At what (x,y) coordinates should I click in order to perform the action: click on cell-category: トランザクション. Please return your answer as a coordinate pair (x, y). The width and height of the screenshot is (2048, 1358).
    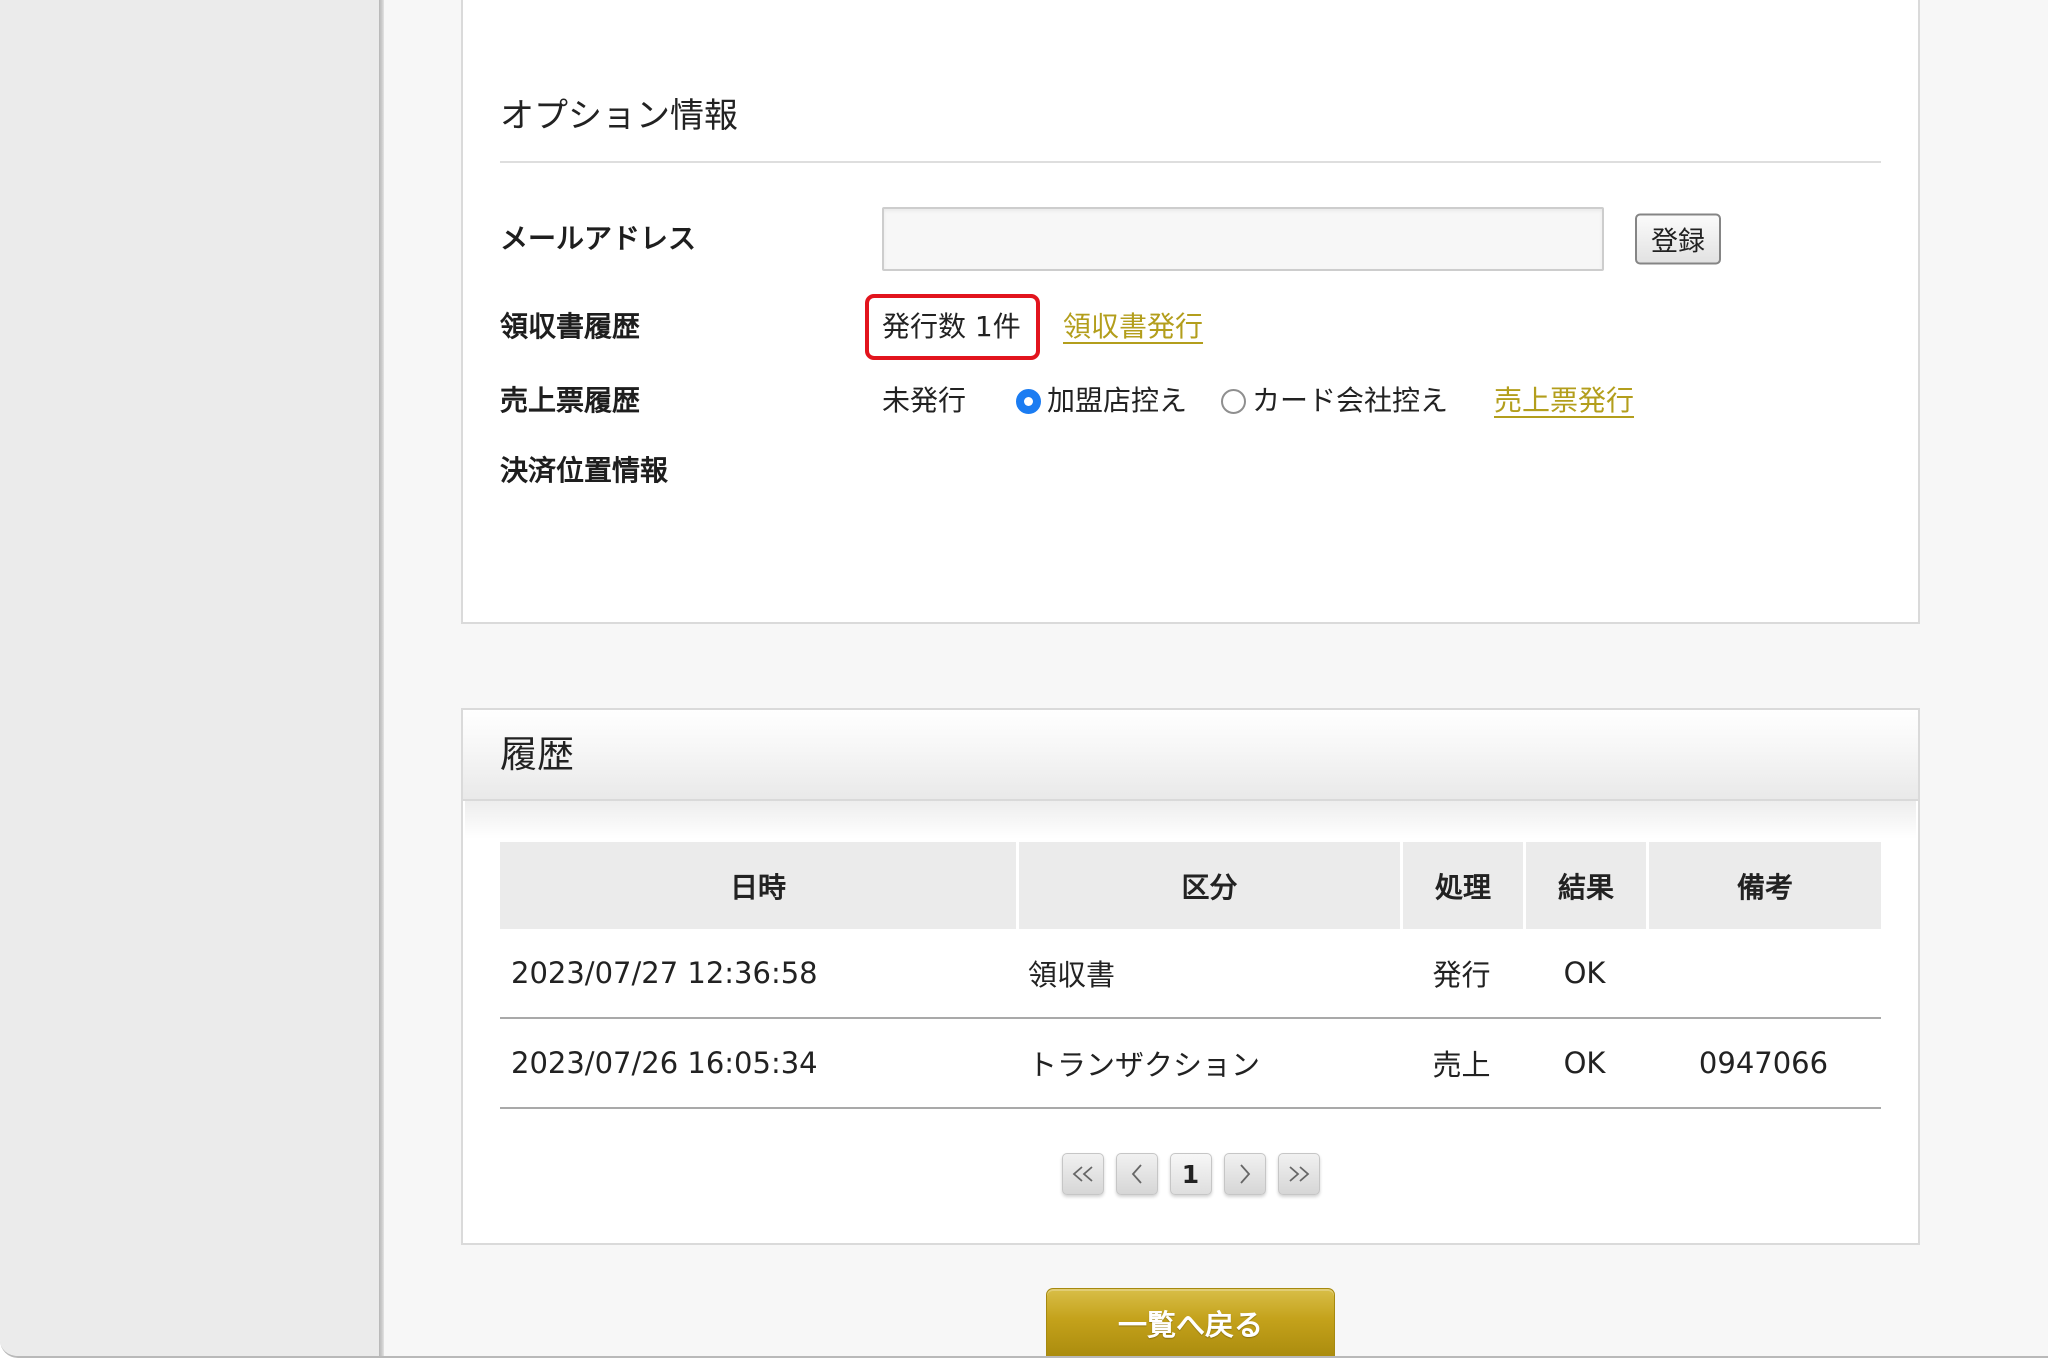
    Looking at the image, I should click on (1144, 1065).